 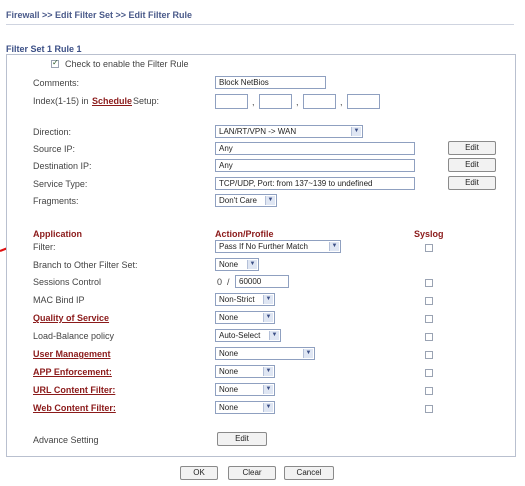 What do you see at coordinates (72, 354) in the screenshot?
I see `user-management-link: User Management` at bounding box center [72, 354].